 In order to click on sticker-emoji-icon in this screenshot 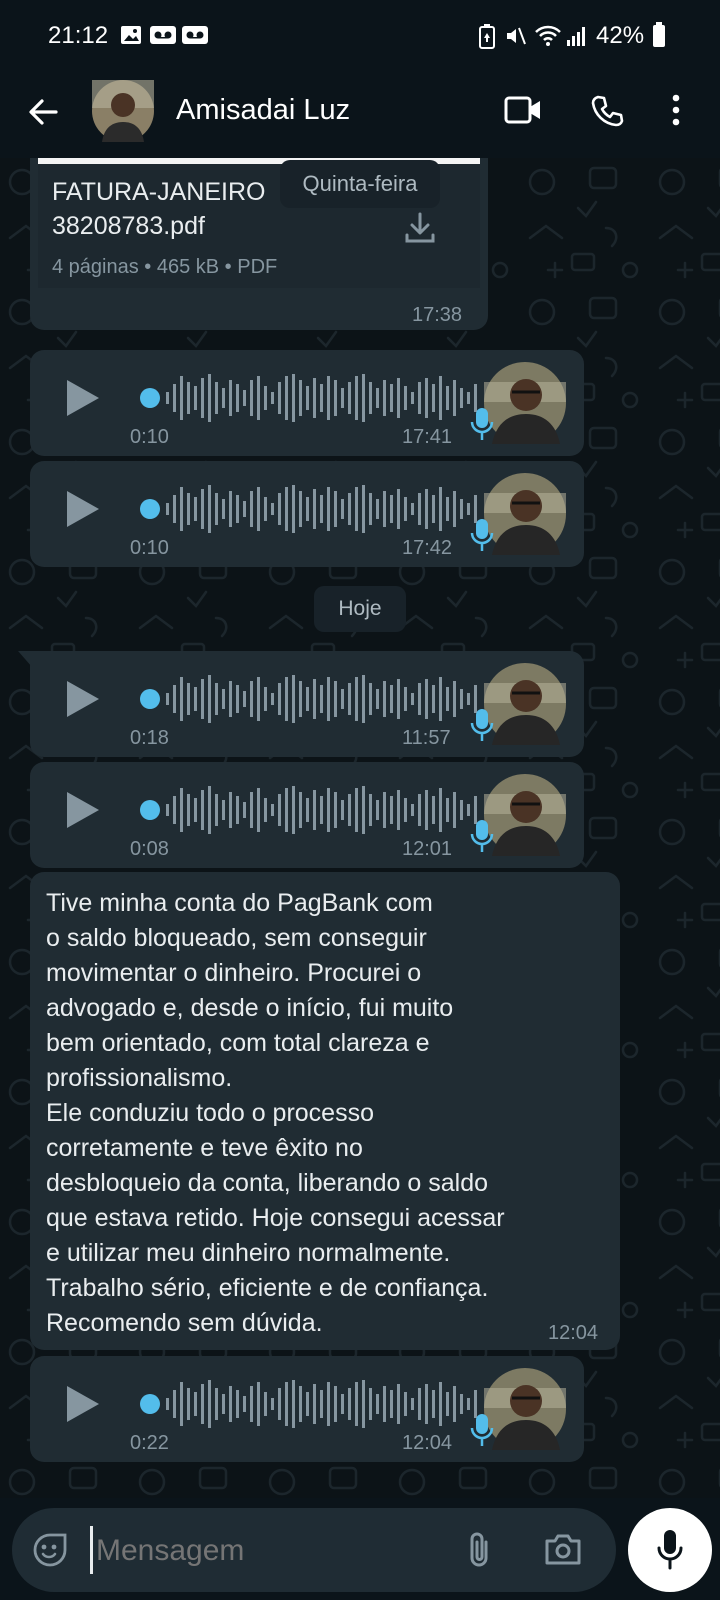, I will do `click(50, 1550)`.